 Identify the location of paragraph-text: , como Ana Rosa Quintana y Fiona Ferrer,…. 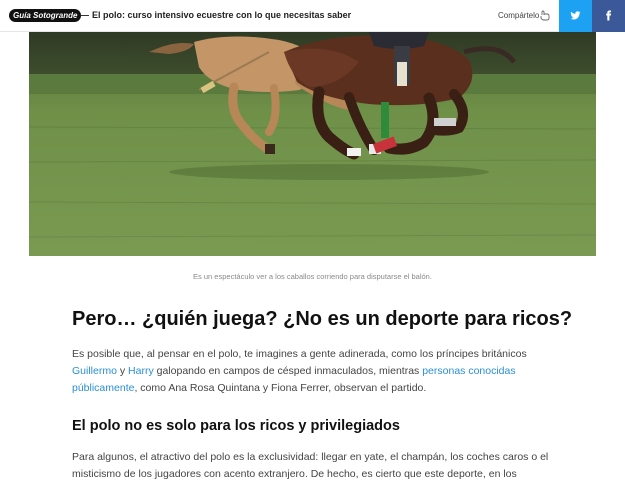
(280, 388).